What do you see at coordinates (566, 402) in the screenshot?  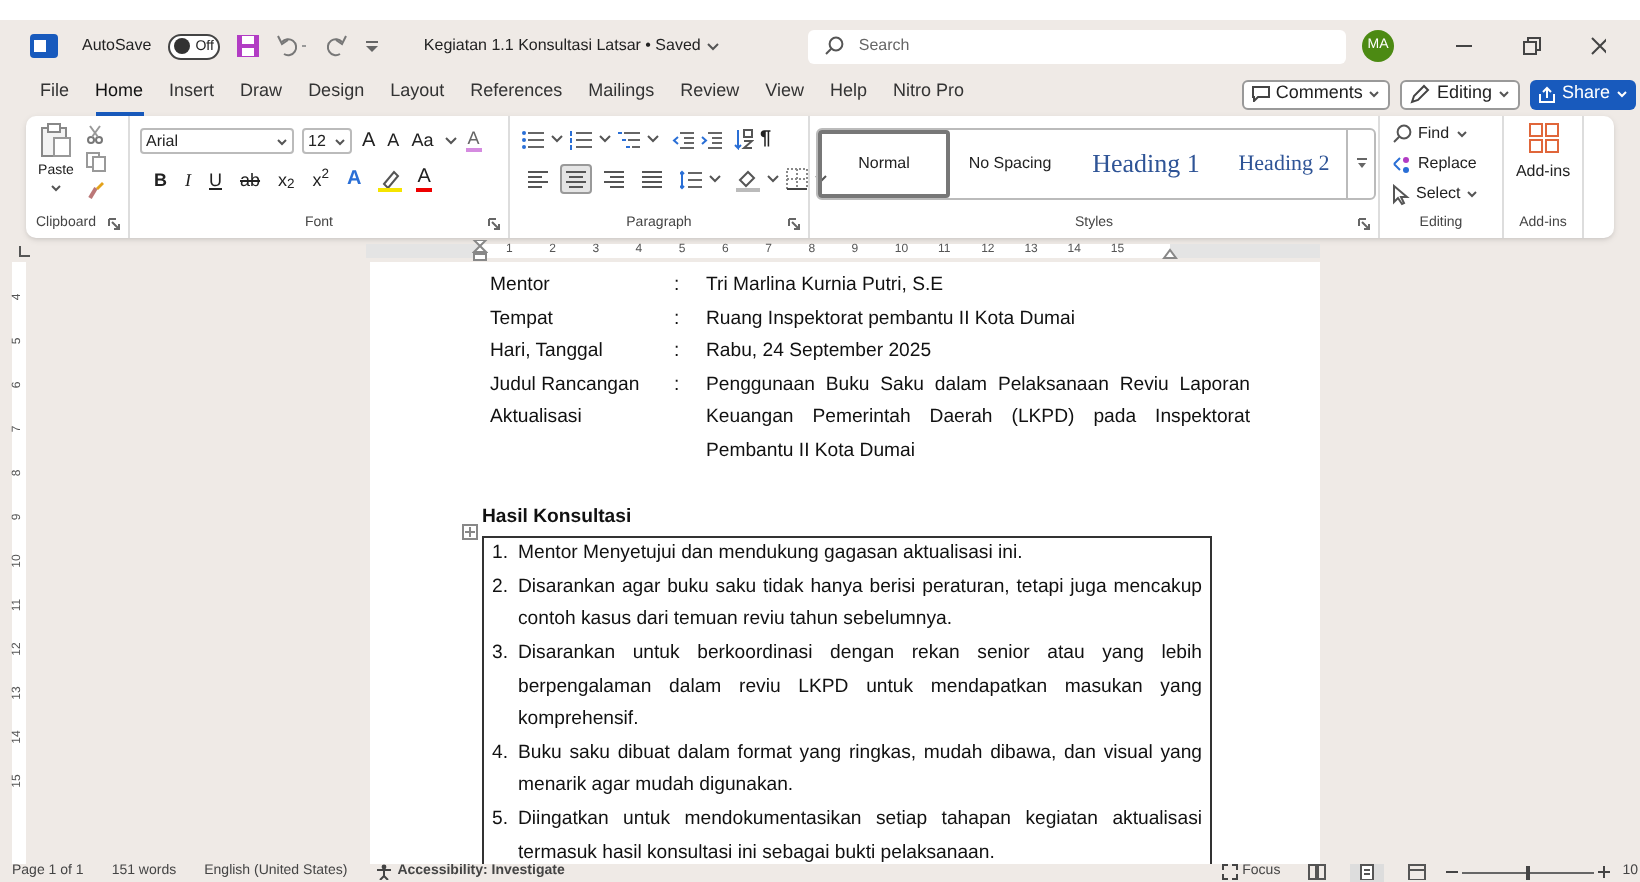 I see `field-label: Judul Rancangan Aktualisasi` at bounding box center [566, 402].